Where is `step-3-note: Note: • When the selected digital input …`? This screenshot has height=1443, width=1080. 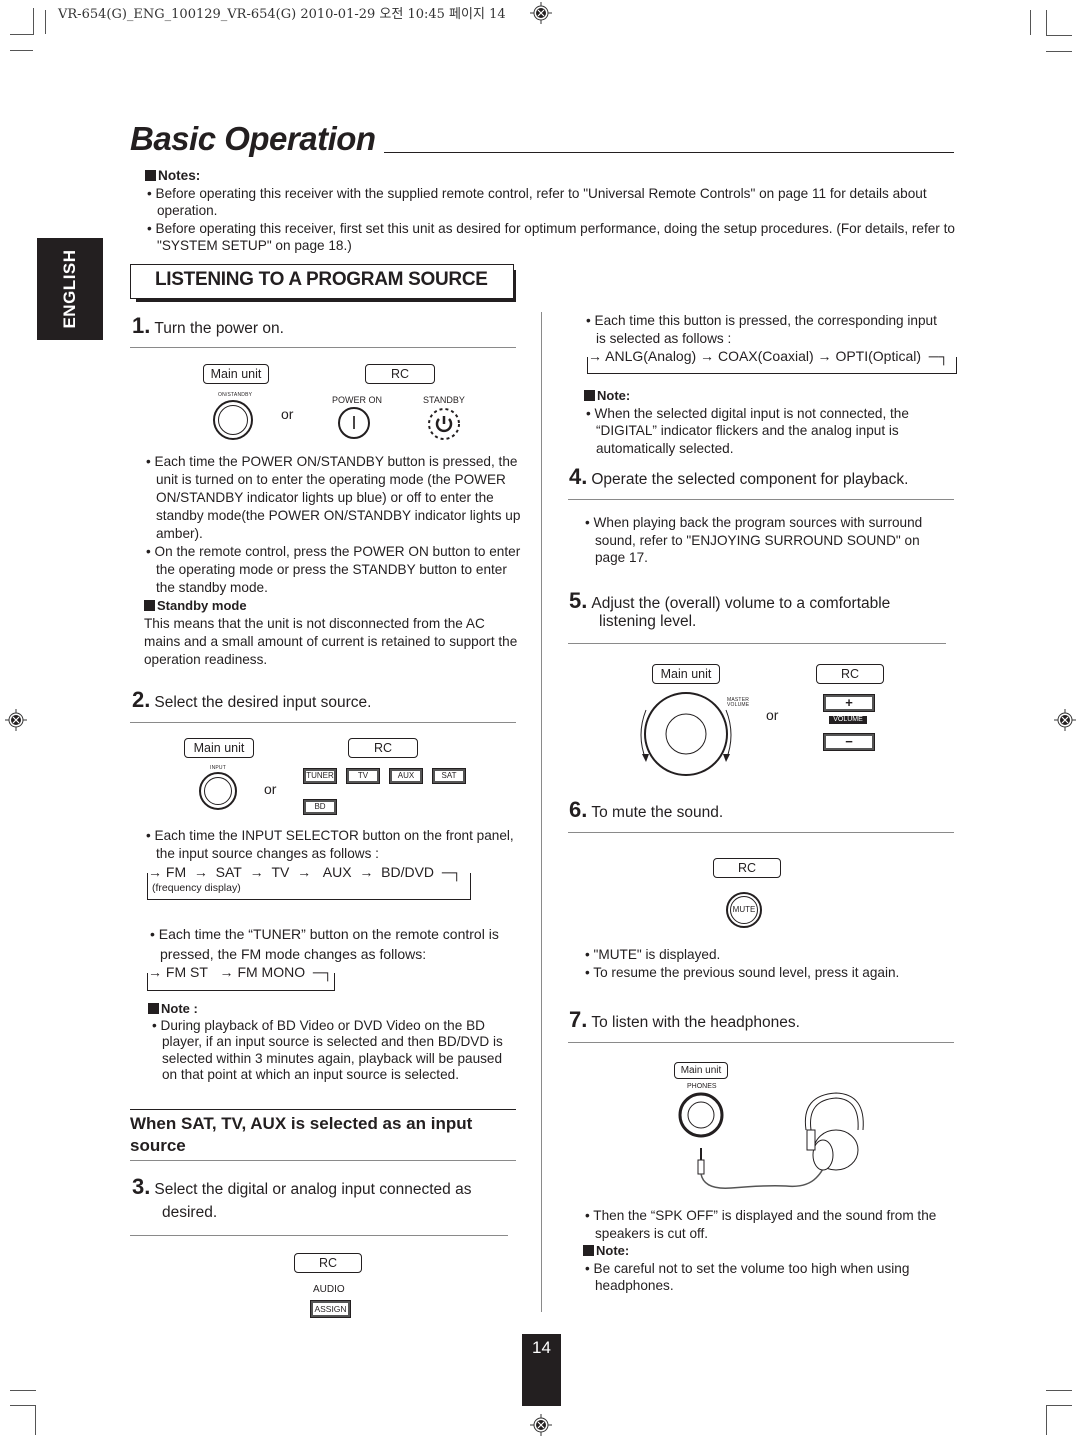 step-3-note: Note: • When the selected digital input … is located at coordinates (769, 422).